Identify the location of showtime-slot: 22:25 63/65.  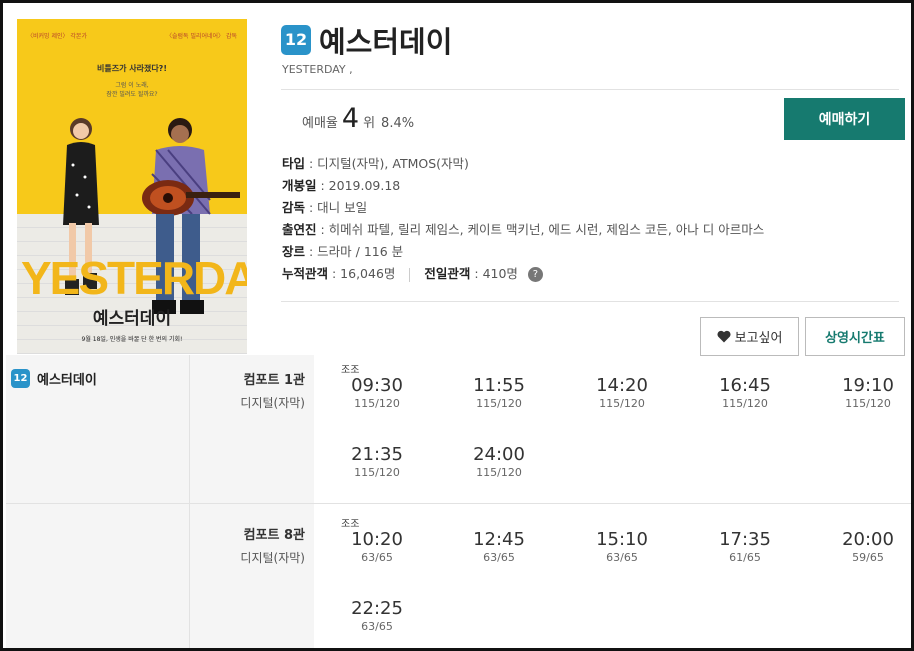
(377, 615).